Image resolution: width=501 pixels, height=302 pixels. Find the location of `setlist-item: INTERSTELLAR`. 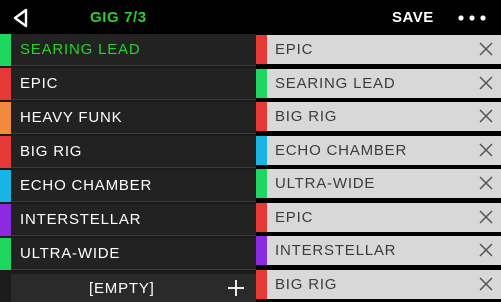

setlist-item: INTERSTELLAR is located at coordinates (128, 220).